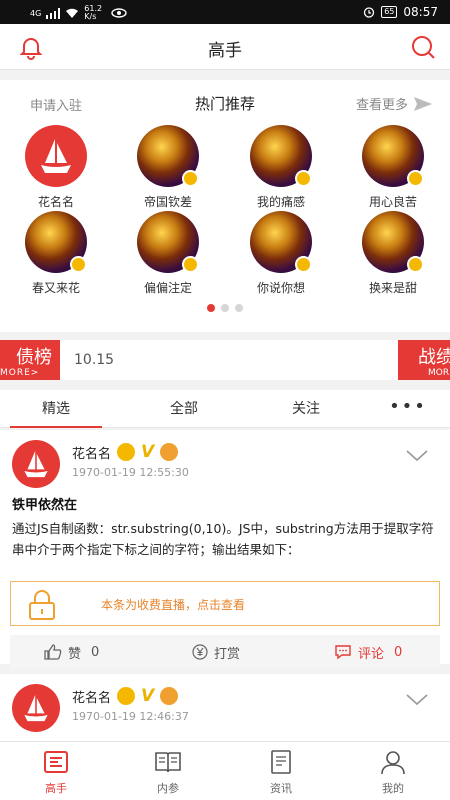  I want to click on master-name: 换来是甜, so click(392, 288).